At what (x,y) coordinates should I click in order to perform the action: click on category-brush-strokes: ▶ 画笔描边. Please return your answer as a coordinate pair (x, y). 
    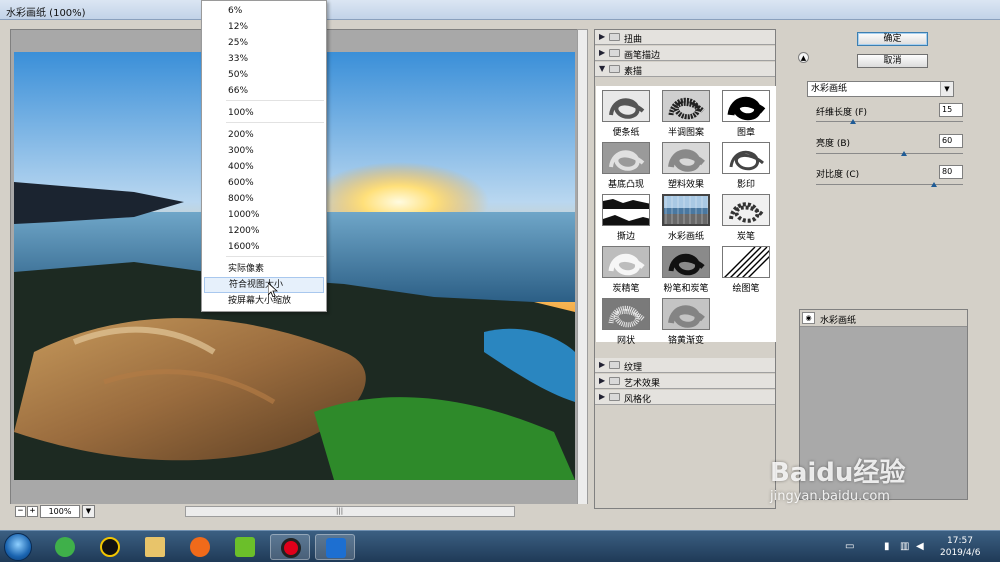
    Looking at the image, I should click on (685, 53).